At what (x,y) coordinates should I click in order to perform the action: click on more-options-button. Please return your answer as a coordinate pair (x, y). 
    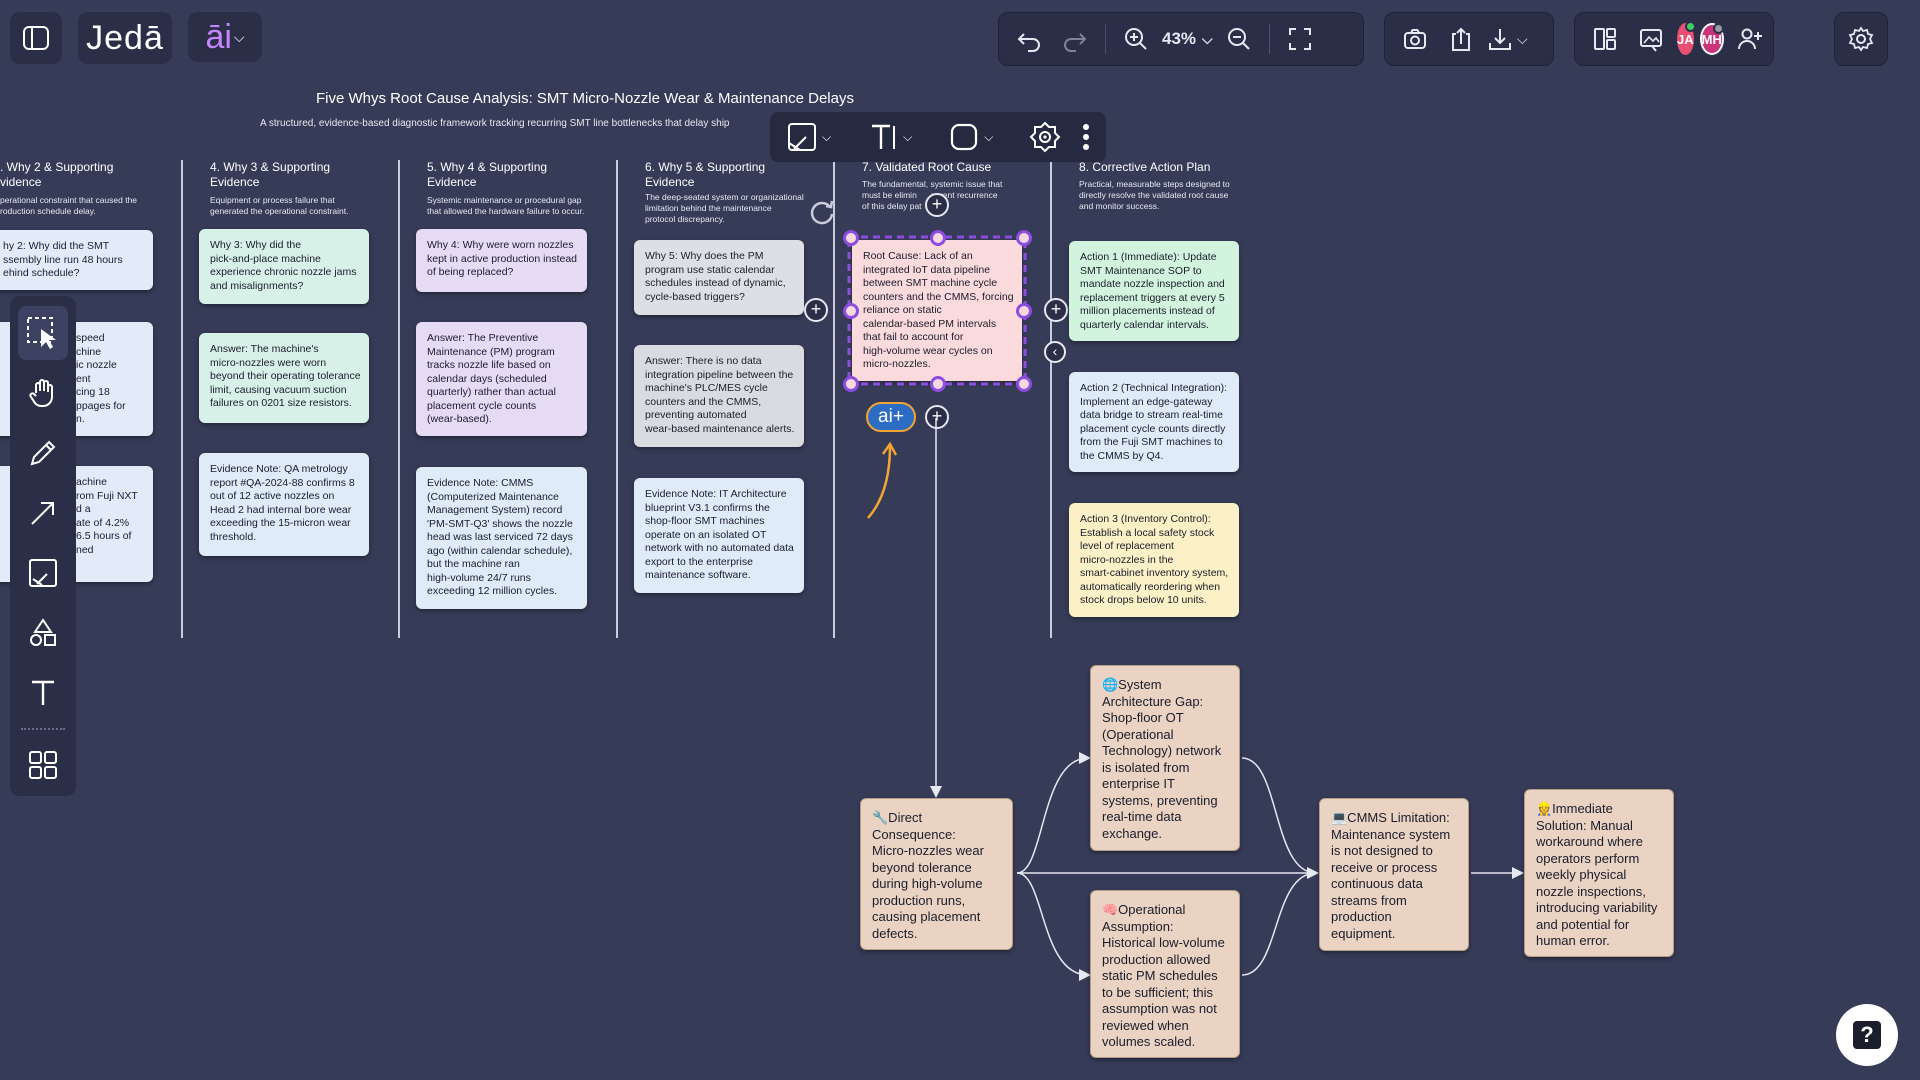
    Looking at the image, I should click on (1086, 137).